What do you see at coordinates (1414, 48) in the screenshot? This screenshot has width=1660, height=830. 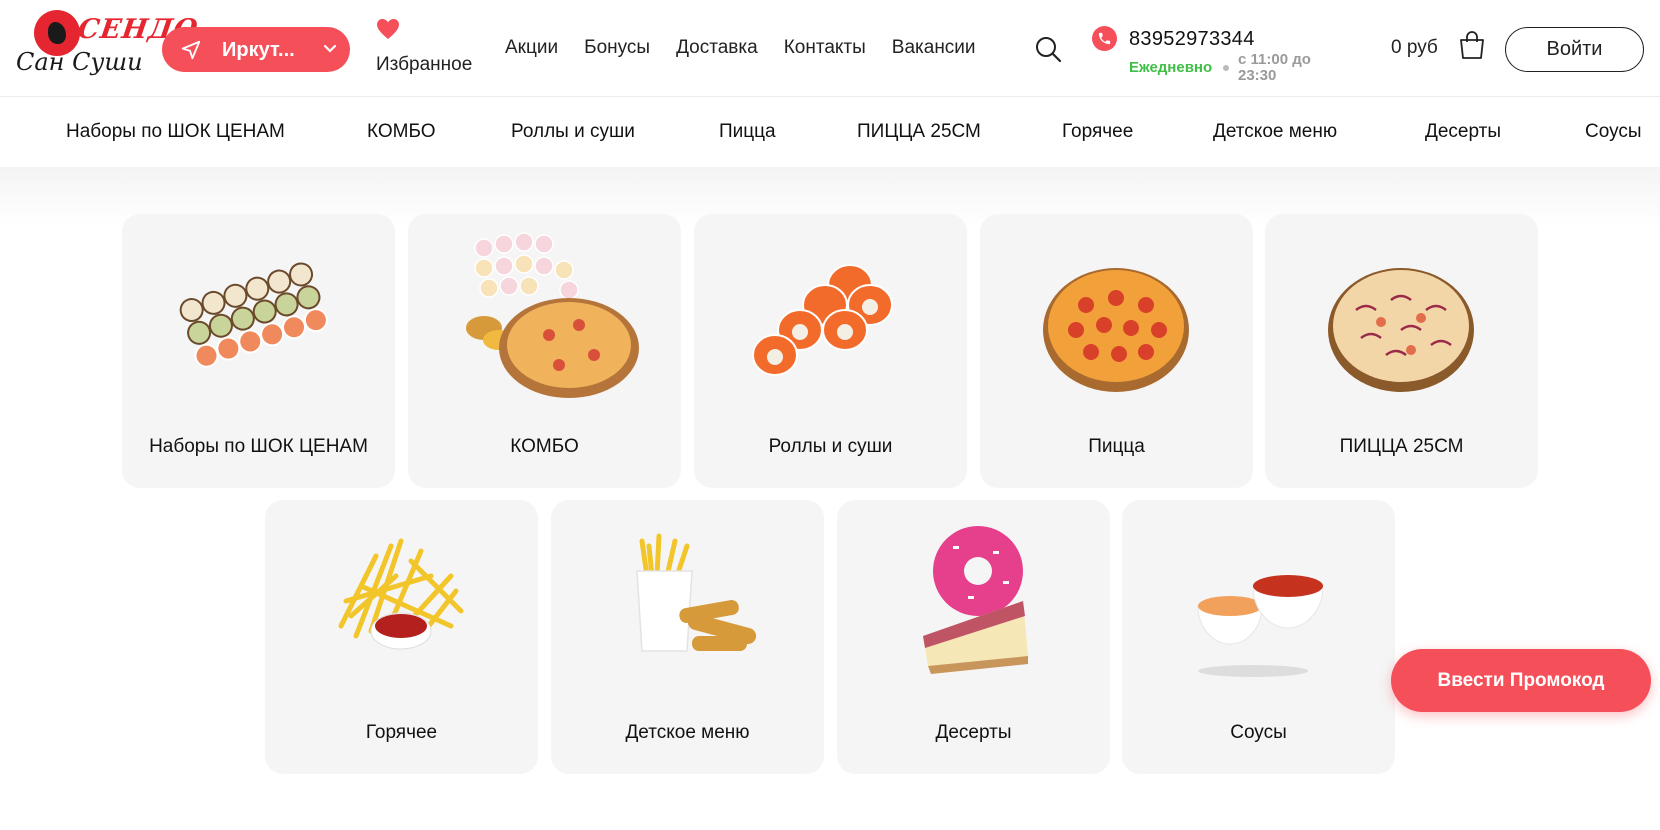 I see `cart-total: 0 руб` at bounding box center [1414, 48].